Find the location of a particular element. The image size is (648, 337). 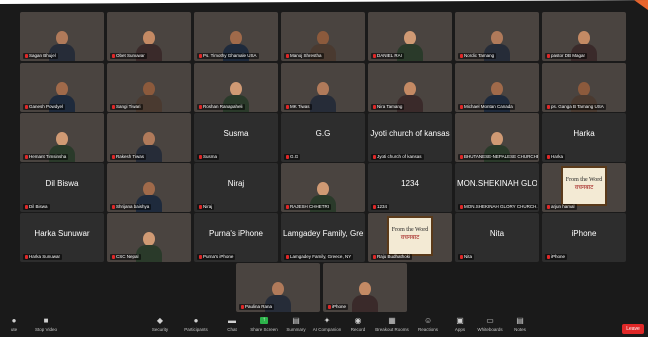

participant-tile: Harka Harka is located at coordinates (584, 137).